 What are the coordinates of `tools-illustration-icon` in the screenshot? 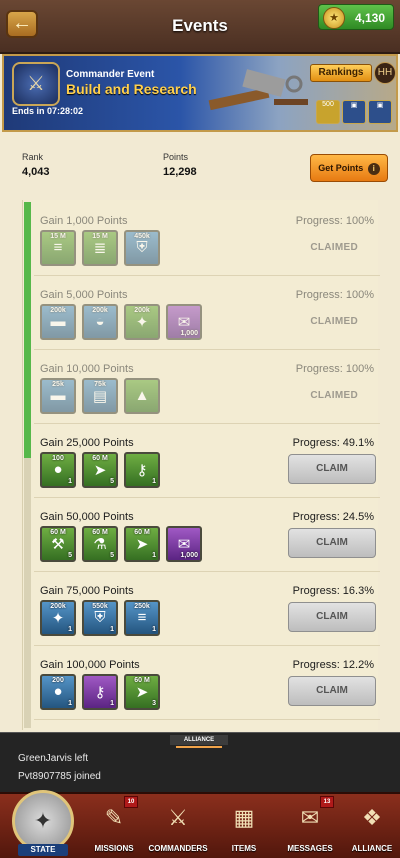 It's located at (258, 90).